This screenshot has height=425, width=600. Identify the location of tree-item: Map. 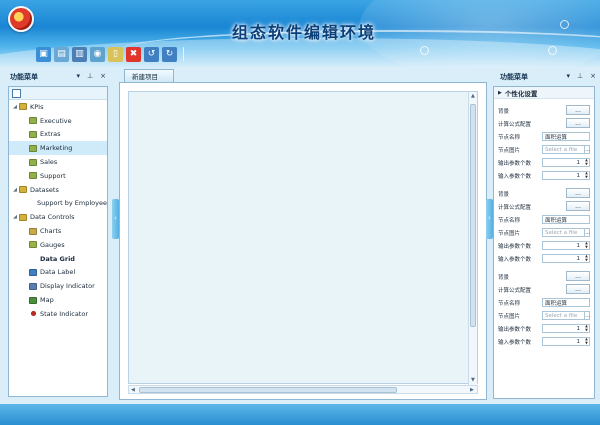
(58, 300).